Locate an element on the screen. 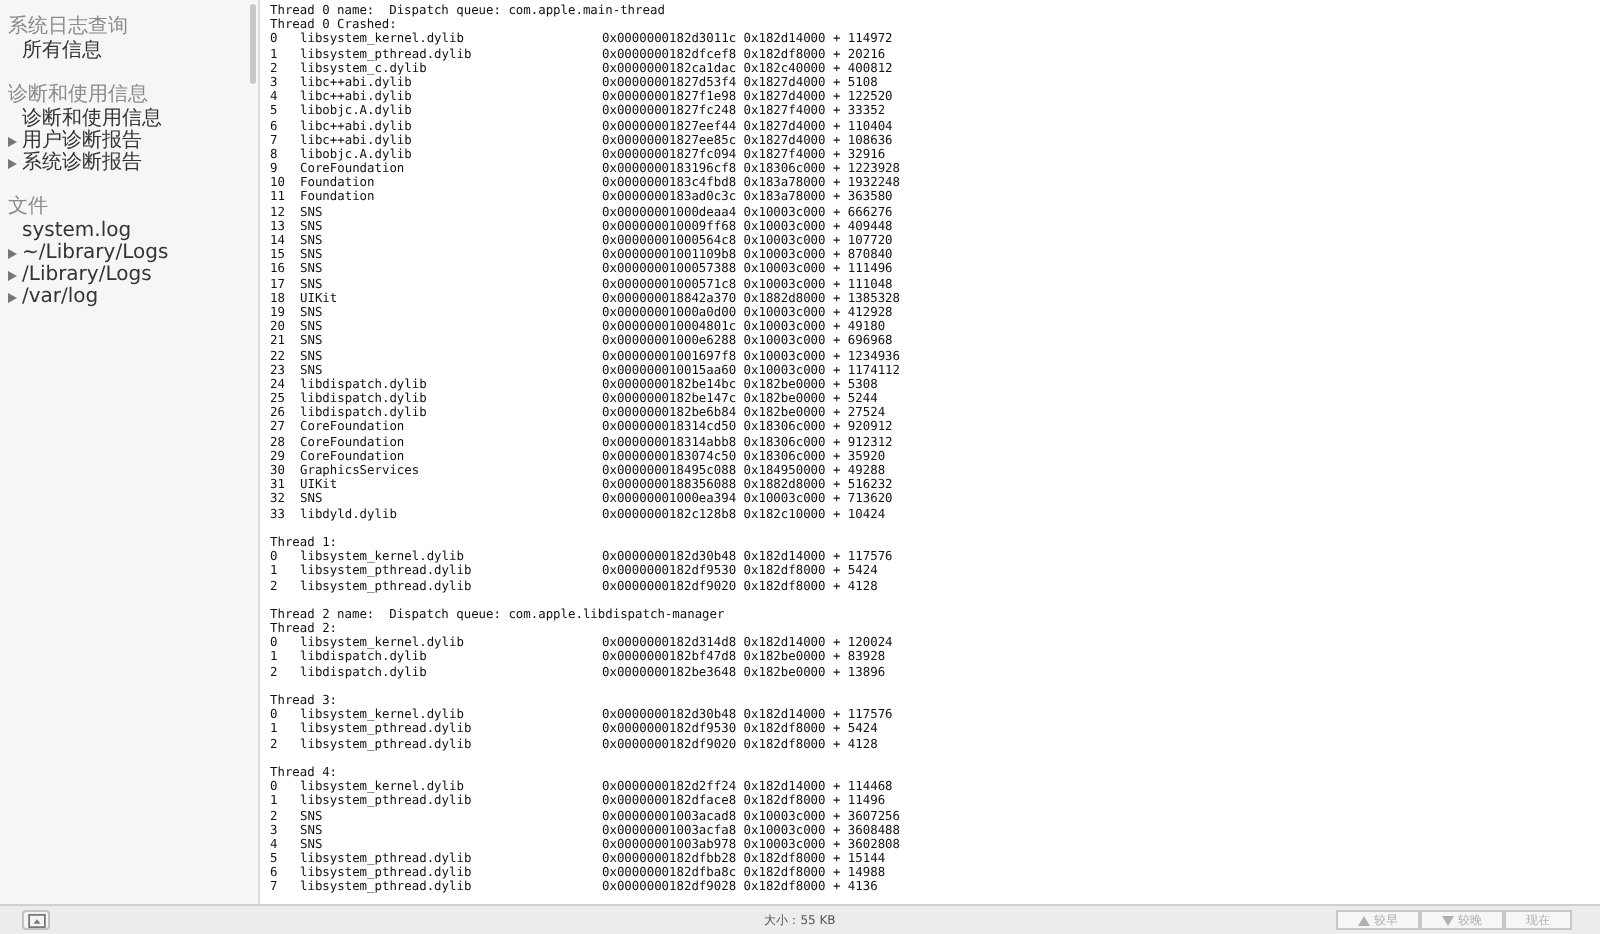 Image resolution: width=1600 pixels, height=934 pixels. sidebar-item: ~/Library/Logs is located at coordinates (95, 253).